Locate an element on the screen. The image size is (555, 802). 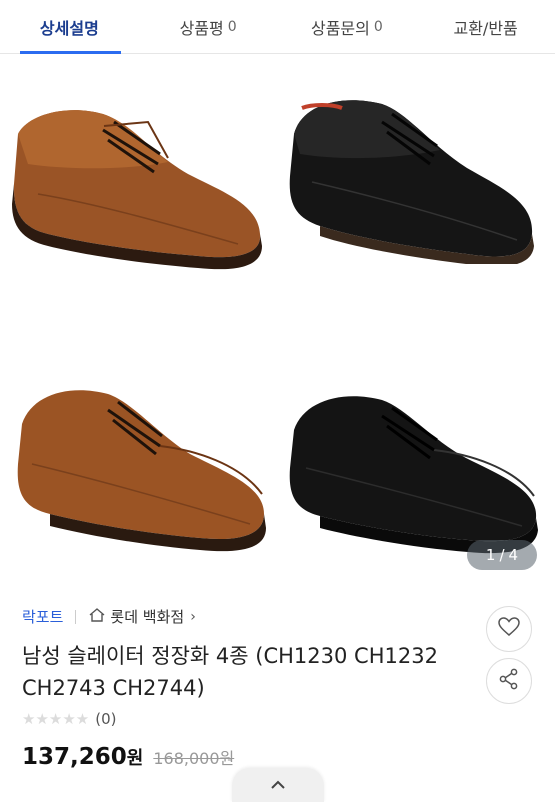
expand-panel-button is located at coordinates (278, 785).